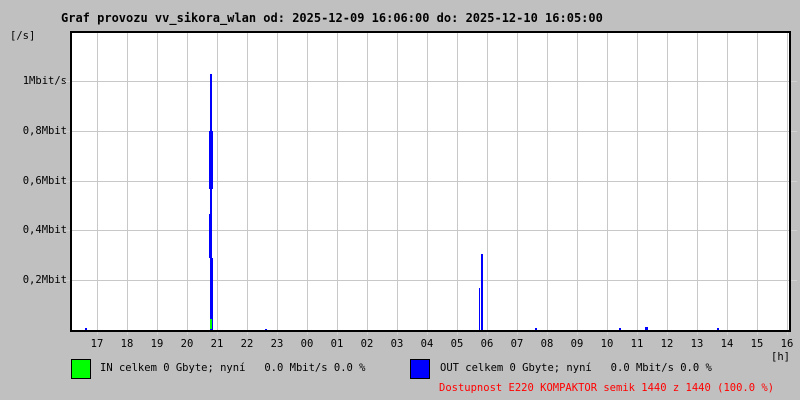 The width and height of the screenshot is (800, 400). I want to click on y-axis-tick-label: 0,6Mbit, so click(44, 181).